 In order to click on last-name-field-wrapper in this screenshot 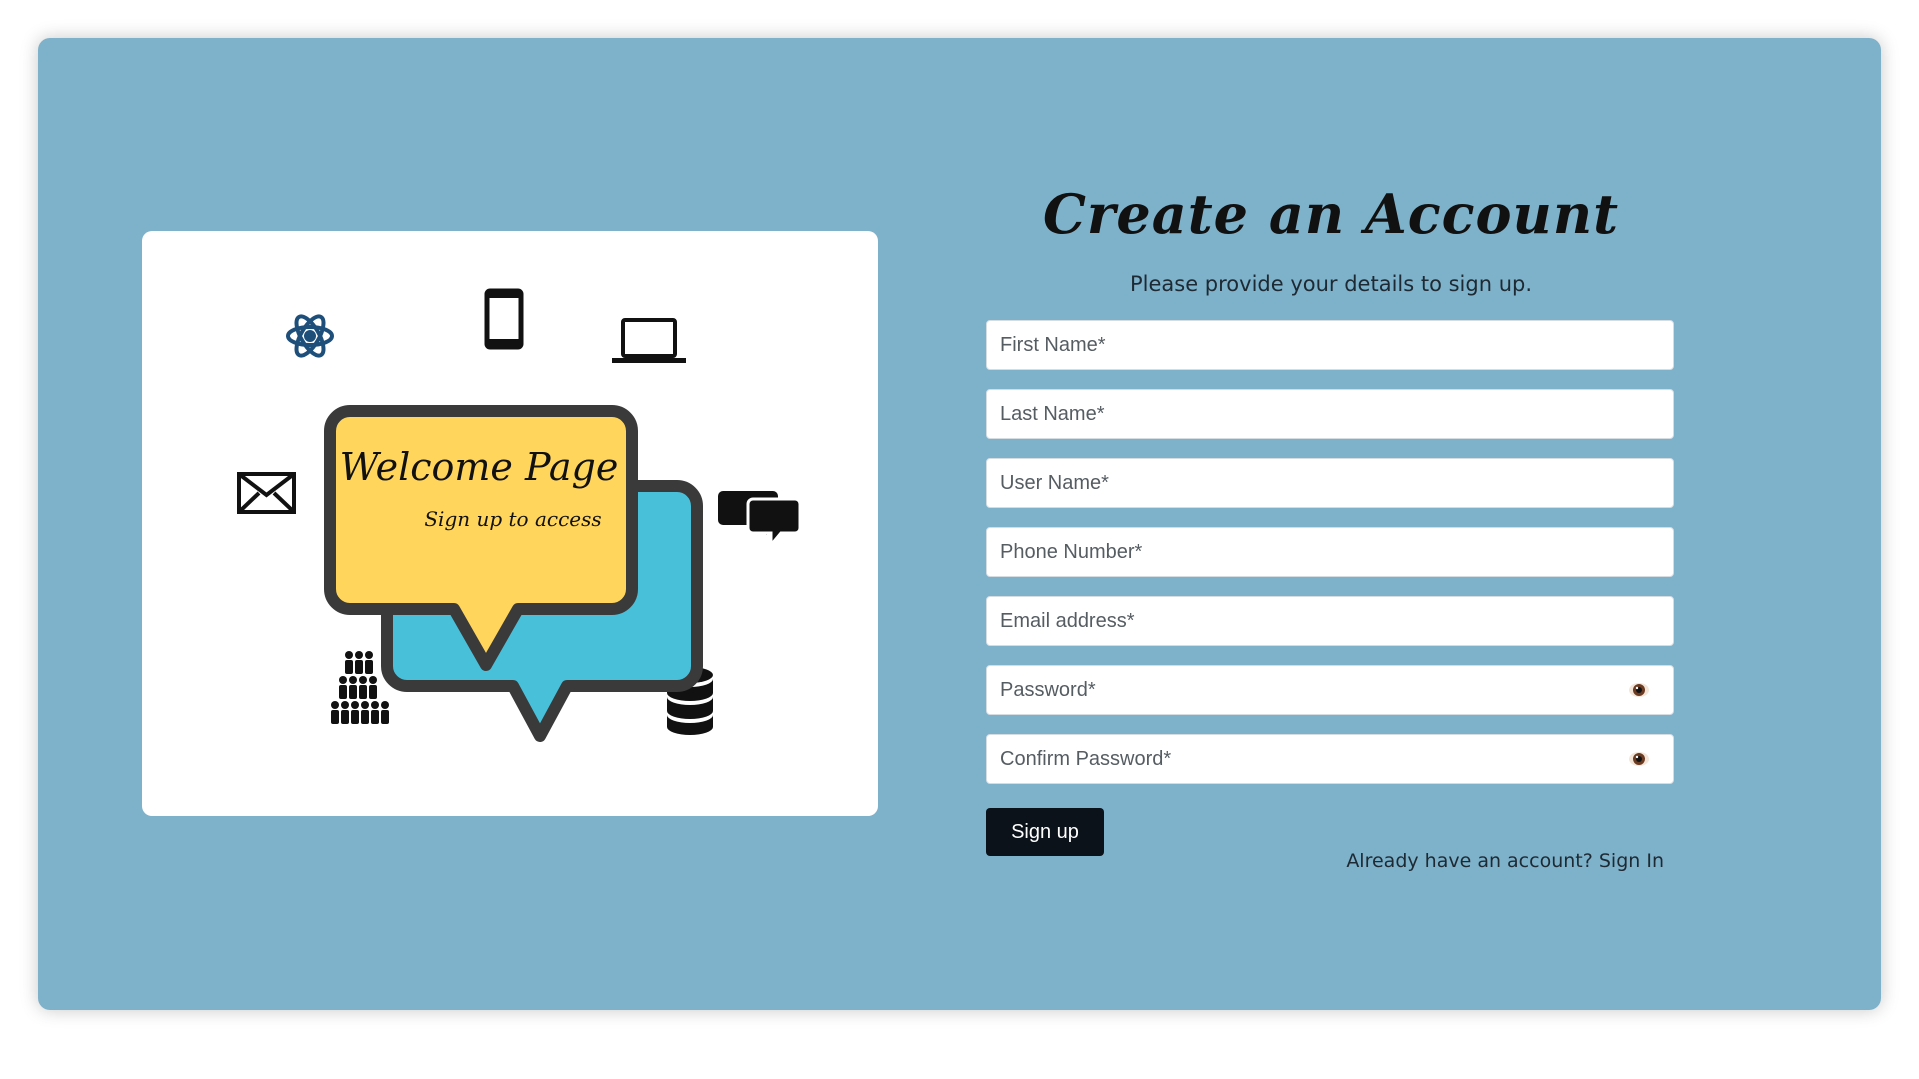, I will do `click(1330, 414)`.